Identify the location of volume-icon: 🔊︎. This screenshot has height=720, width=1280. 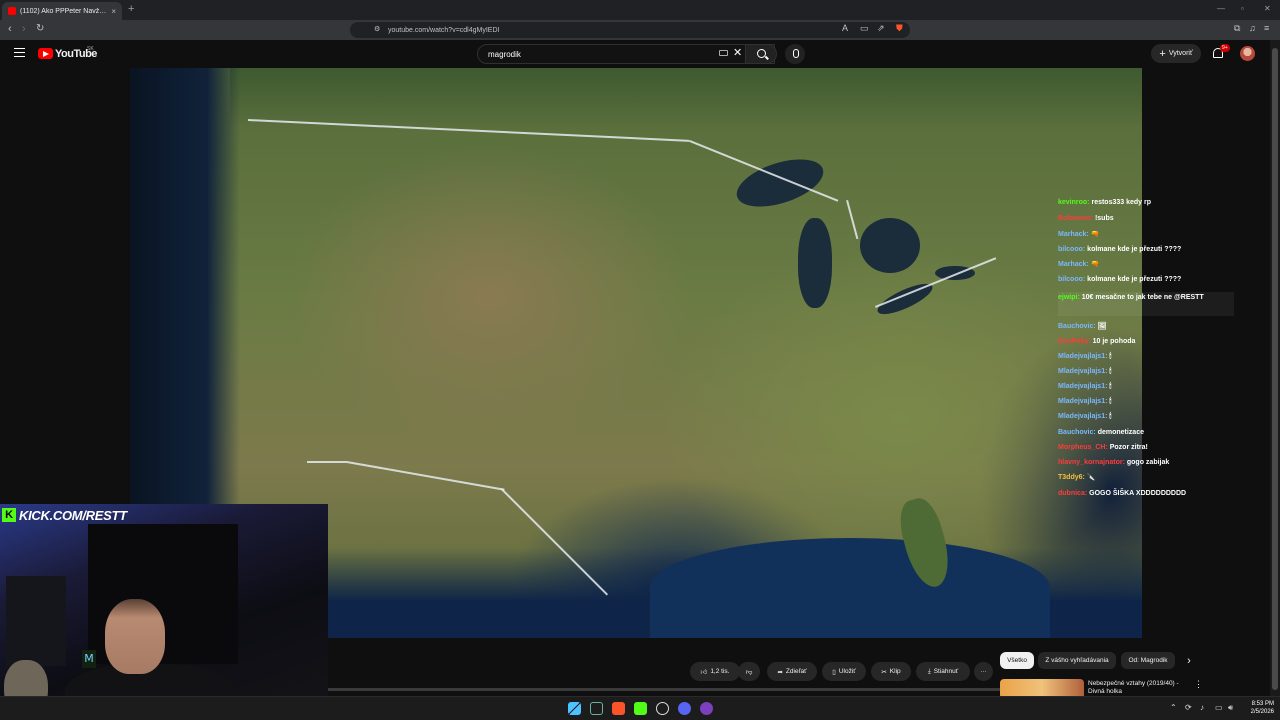
(1230, 708).